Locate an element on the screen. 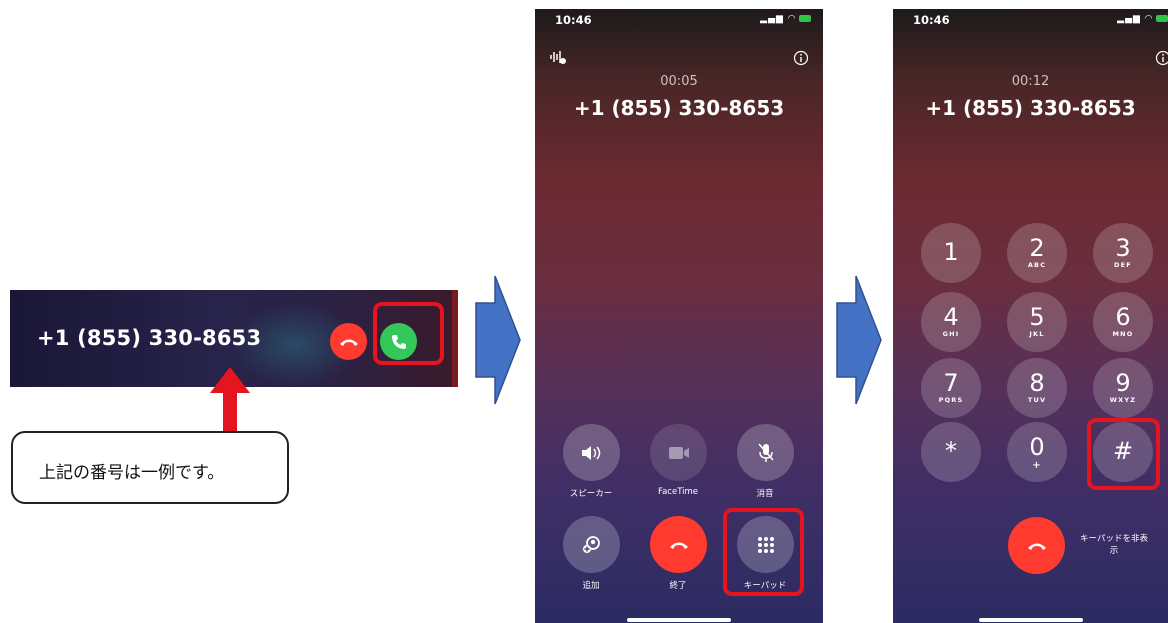 The height and width of the screenshot is (623, 1168). mic-slash-icon is located at coordinates (765, 452).